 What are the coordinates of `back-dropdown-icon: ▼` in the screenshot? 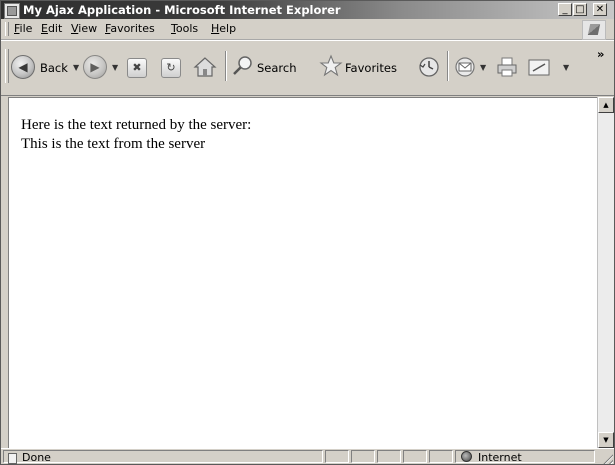 It's located at (76, 68).